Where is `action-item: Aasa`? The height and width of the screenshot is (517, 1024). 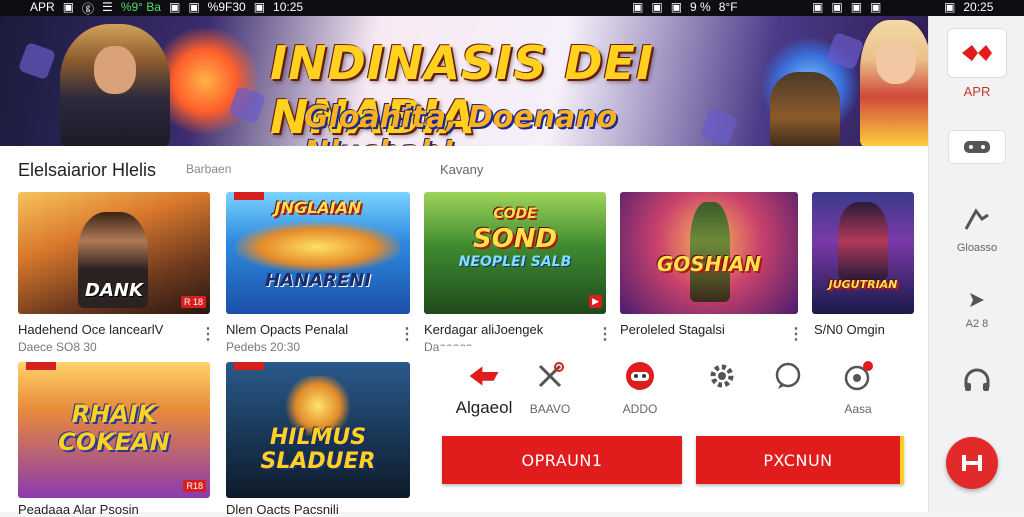
action-item: Aasa is located at coordinates (858, 388).